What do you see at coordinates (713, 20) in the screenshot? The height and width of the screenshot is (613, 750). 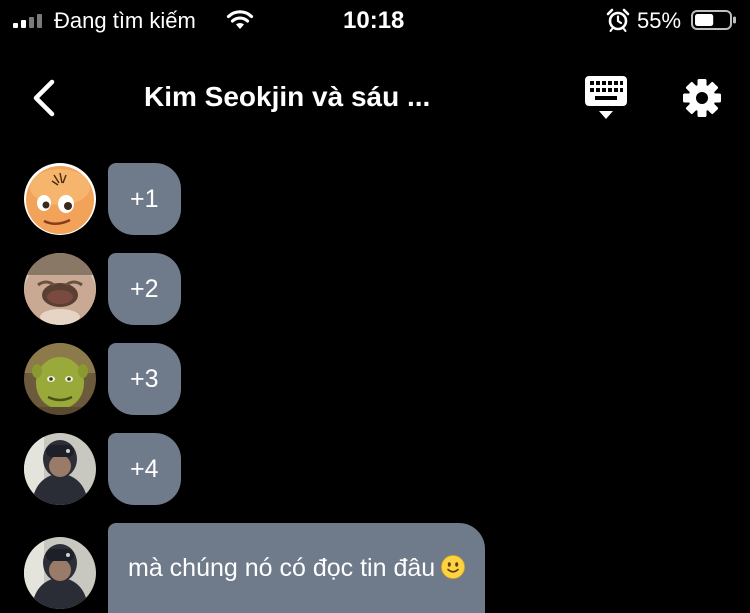 I see `battery-icon` at bounding box center [713, 20].